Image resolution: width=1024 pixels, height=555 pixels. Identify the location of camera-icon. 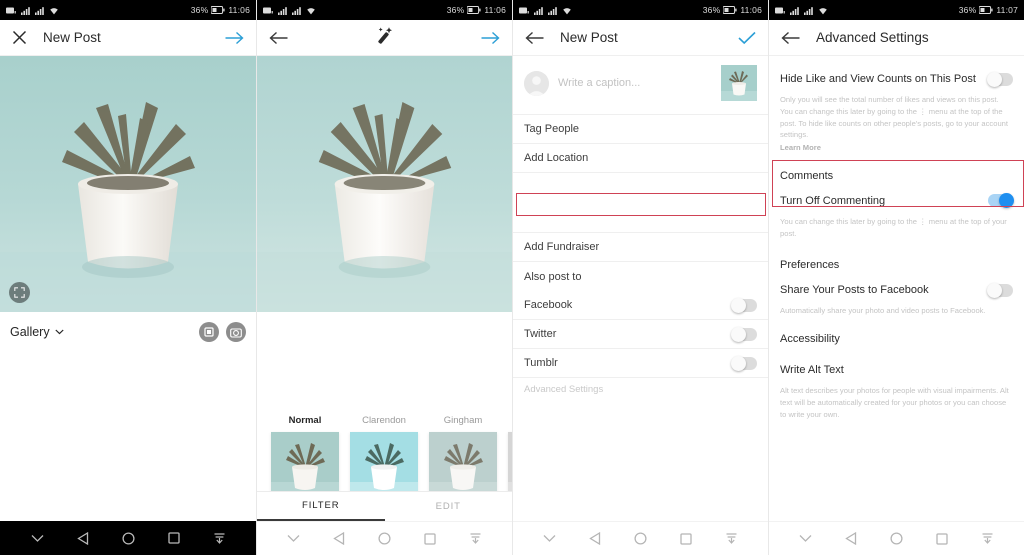
(236, 332).